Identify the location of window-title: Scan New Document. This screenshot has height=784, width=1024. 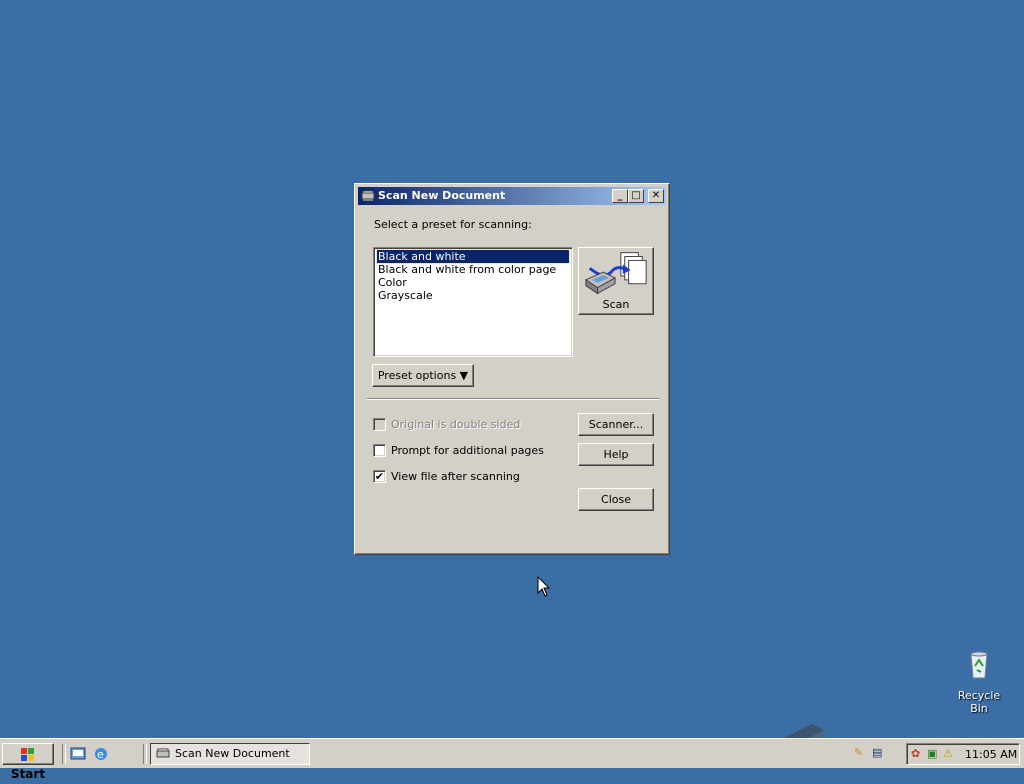
(442, 195).